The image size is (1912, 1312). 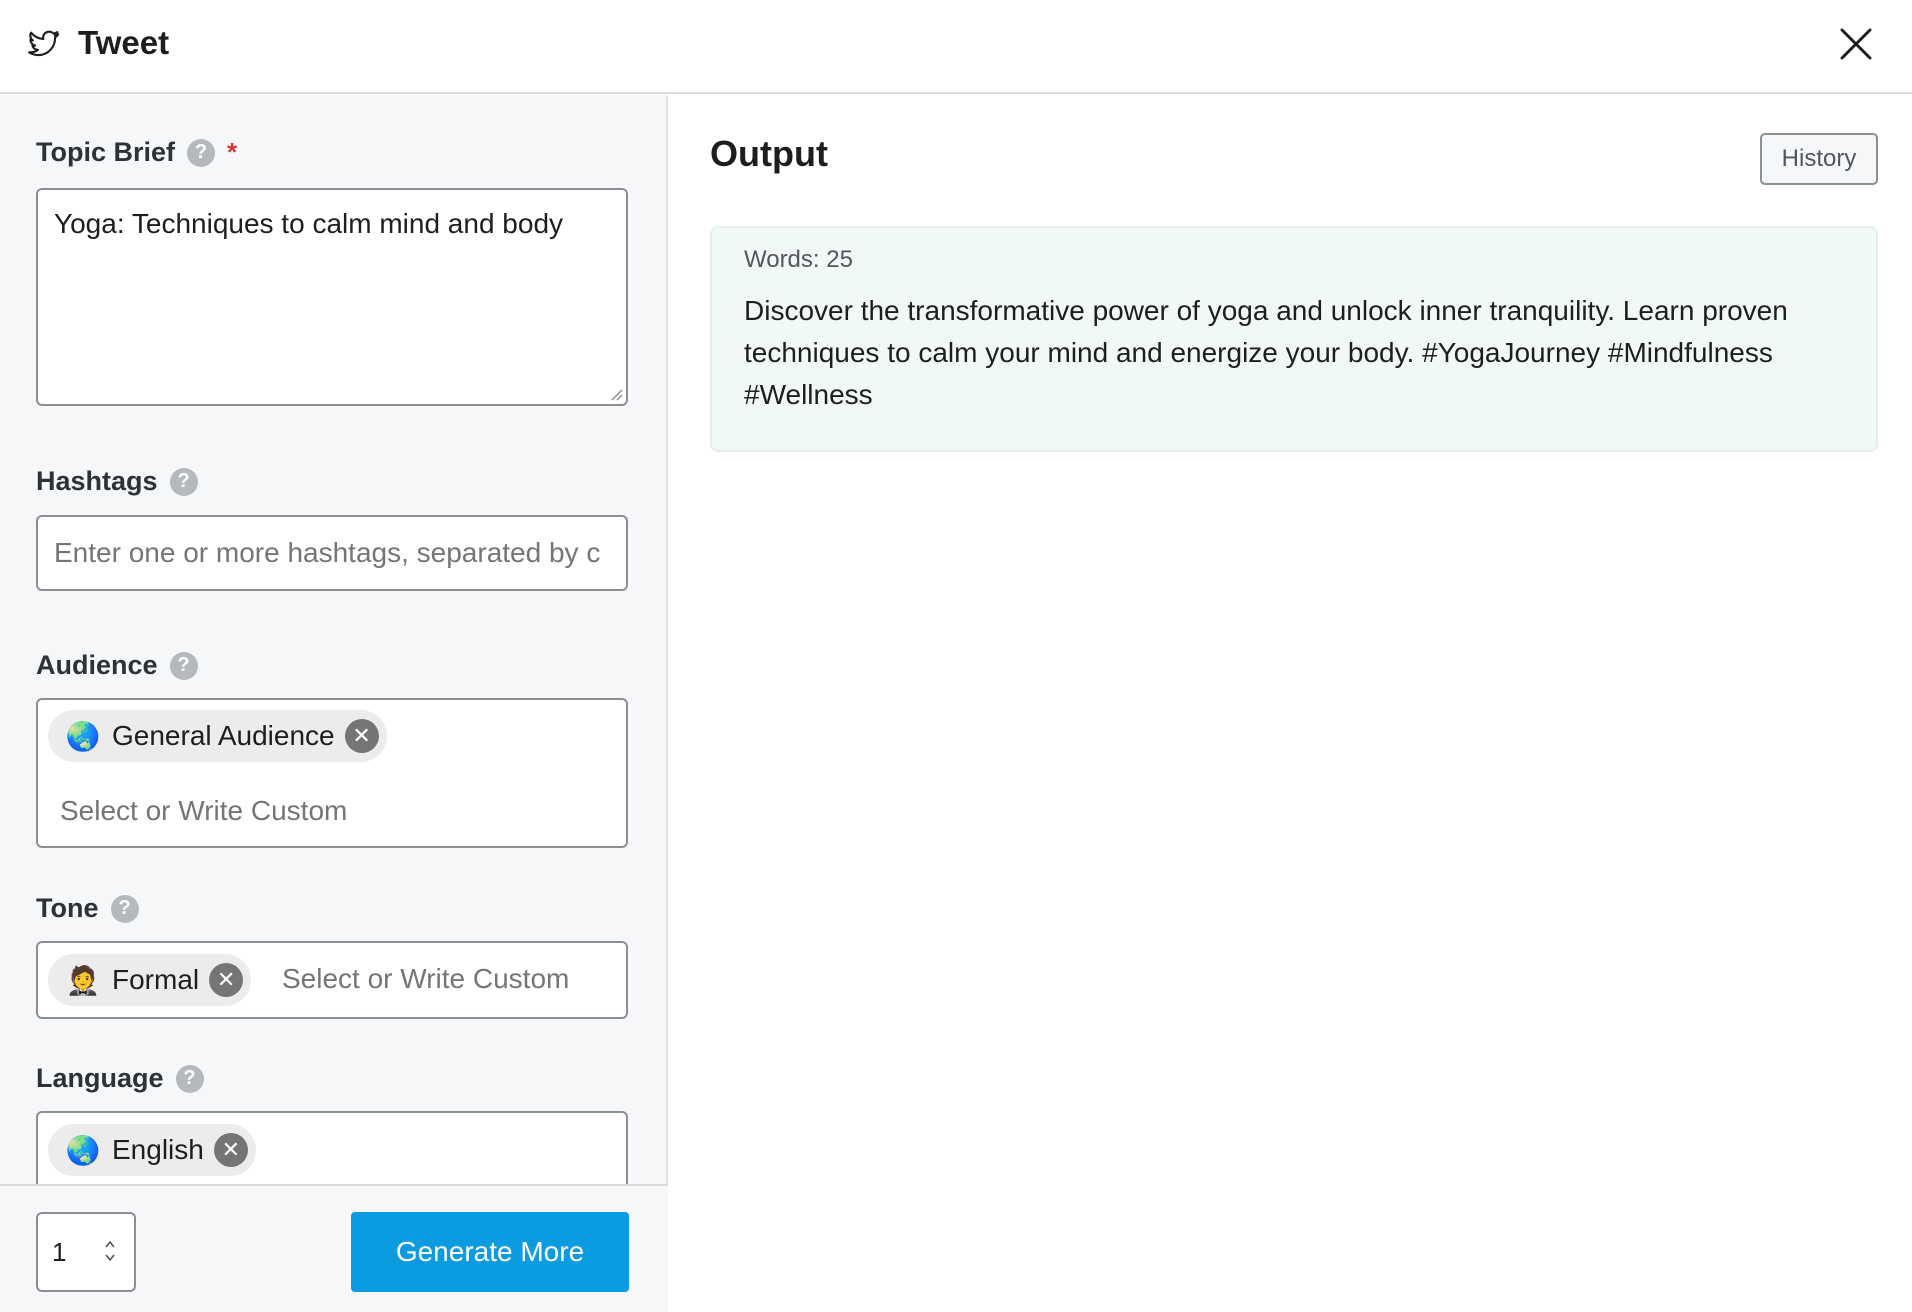 I want to click on close-icon, so click(x=1856, y=44).